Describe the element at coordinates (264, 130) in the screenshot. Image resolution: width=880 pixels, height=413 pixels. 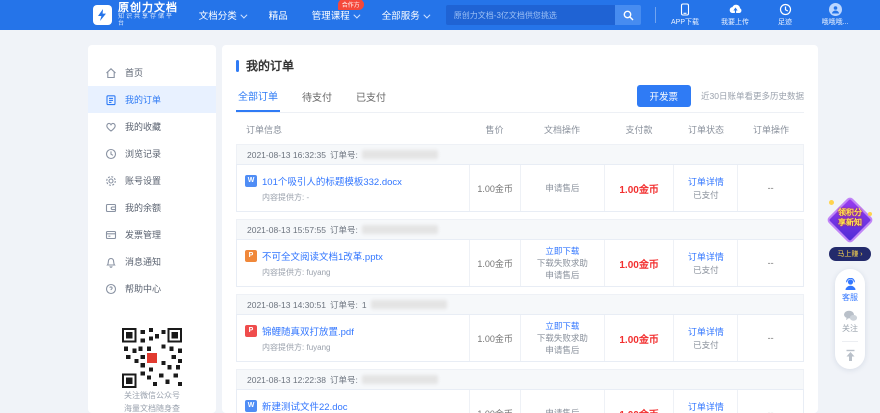
I see `header-order-info: 订单信息` at that location.